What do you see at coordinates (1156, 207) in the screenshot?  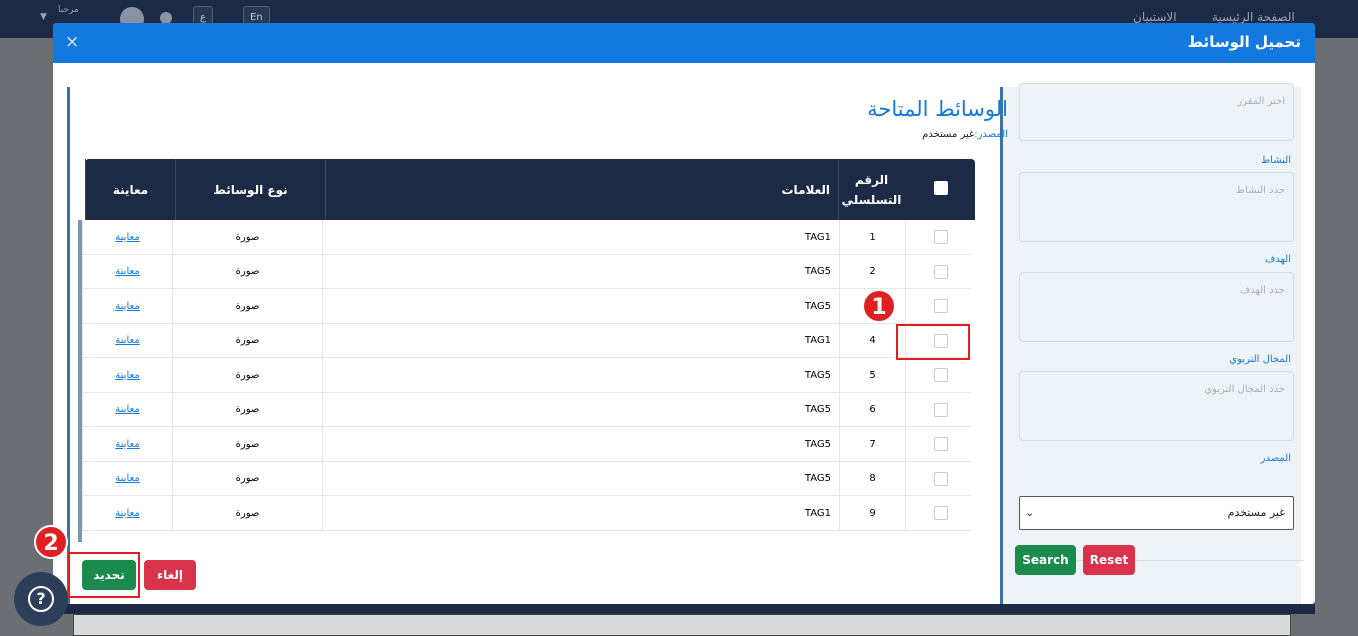 I see `activity-field: حدد النشاط` at bounding box center [1156, 207].